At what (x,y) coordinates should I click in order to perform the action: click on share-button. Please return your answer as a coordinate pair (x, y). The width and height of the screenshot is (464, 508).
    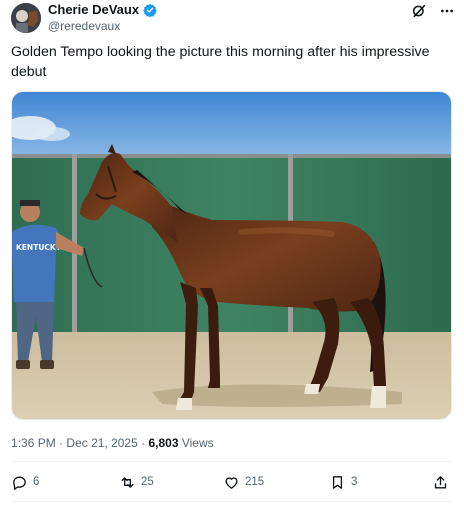
    Looking at the image, I should click on (440, 482).